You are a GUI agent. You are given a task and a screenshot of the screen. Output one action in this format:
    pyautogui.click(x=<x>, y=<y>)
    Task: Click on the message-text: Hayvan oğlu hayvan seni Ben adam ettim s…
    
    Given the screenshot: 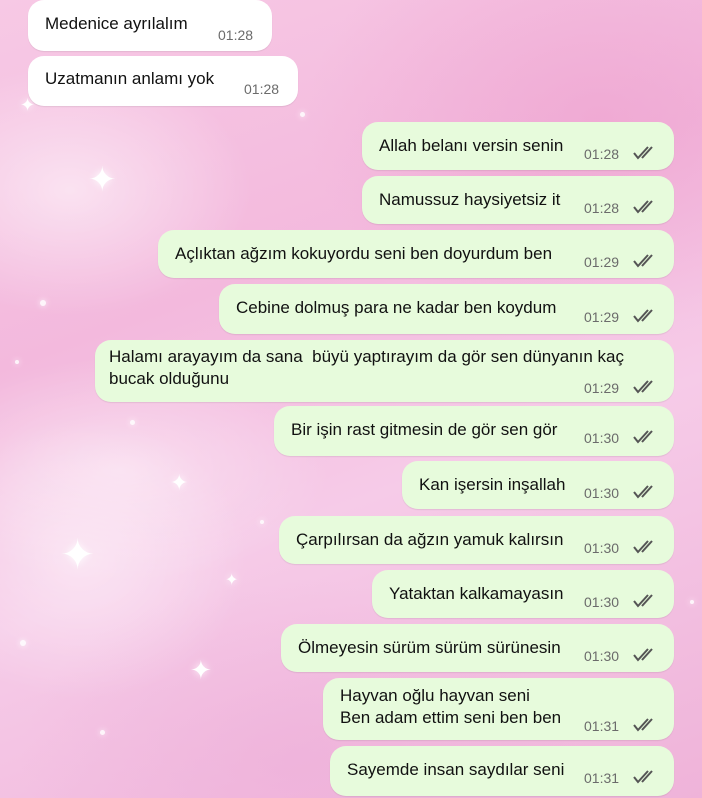 What is the action you would take?
    pyautogui.click(x=451, y=706)
    